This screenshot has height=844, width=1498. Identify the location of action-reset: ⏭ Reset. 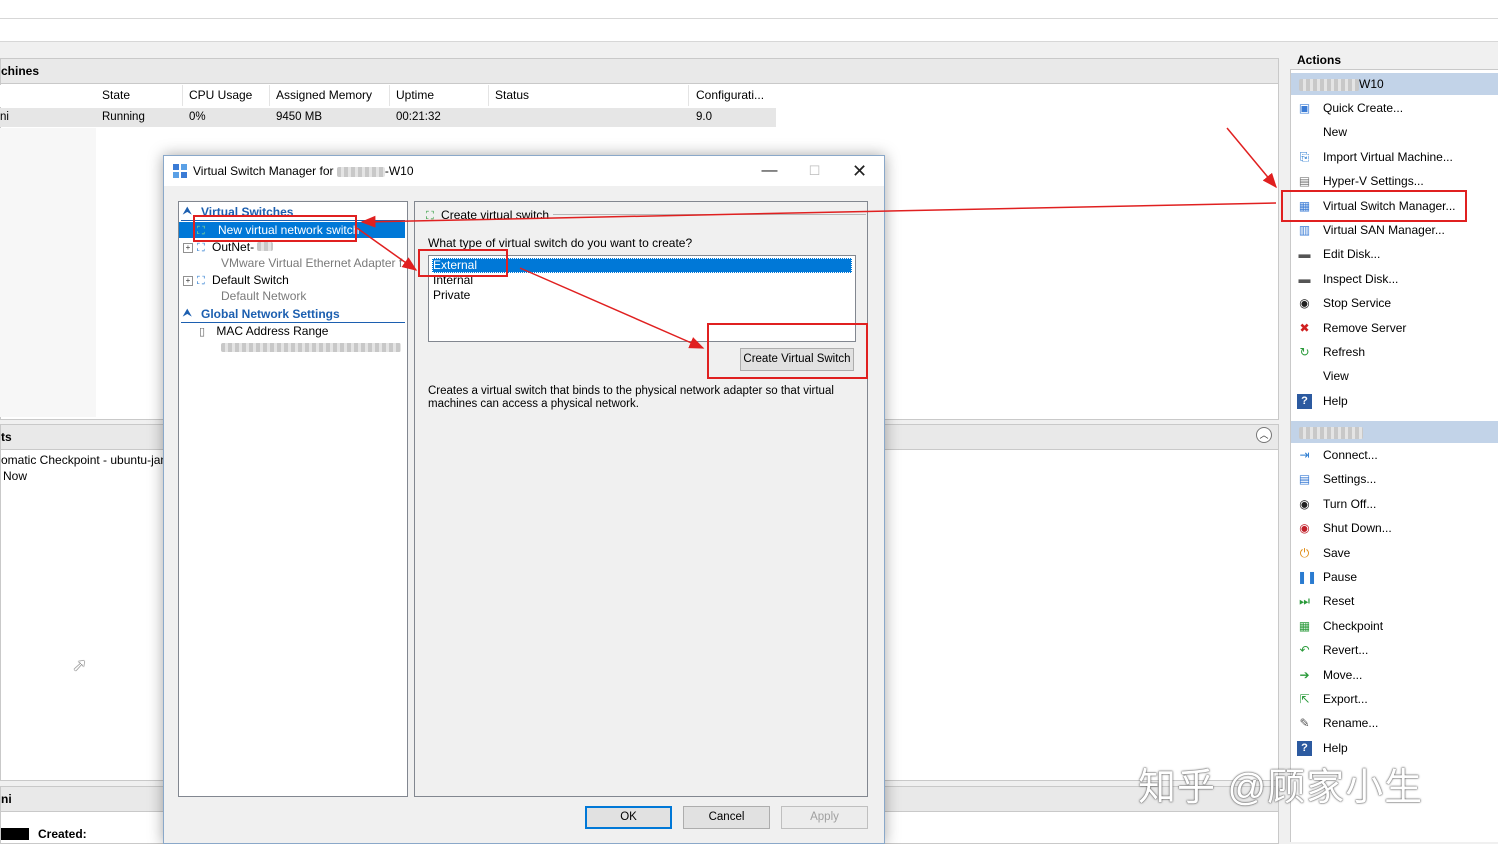
(1394, 601).